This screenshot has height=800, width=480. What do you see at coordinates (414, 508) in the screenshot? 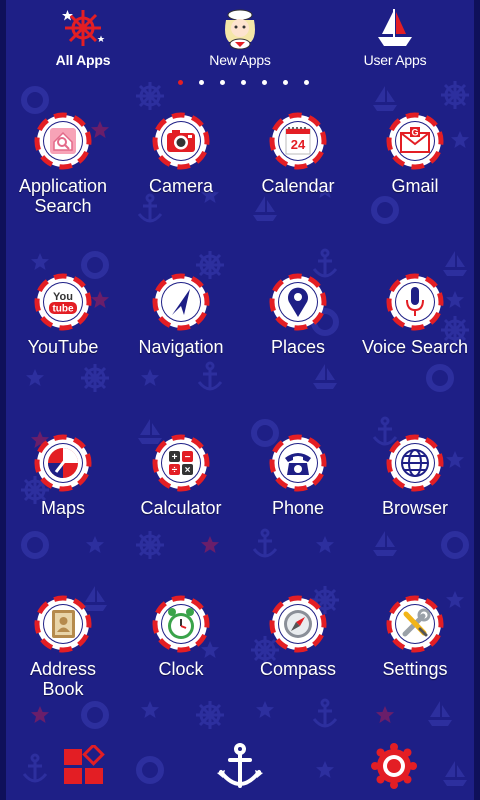
I see `app-label: Browser` at bounding box center [414, 508].